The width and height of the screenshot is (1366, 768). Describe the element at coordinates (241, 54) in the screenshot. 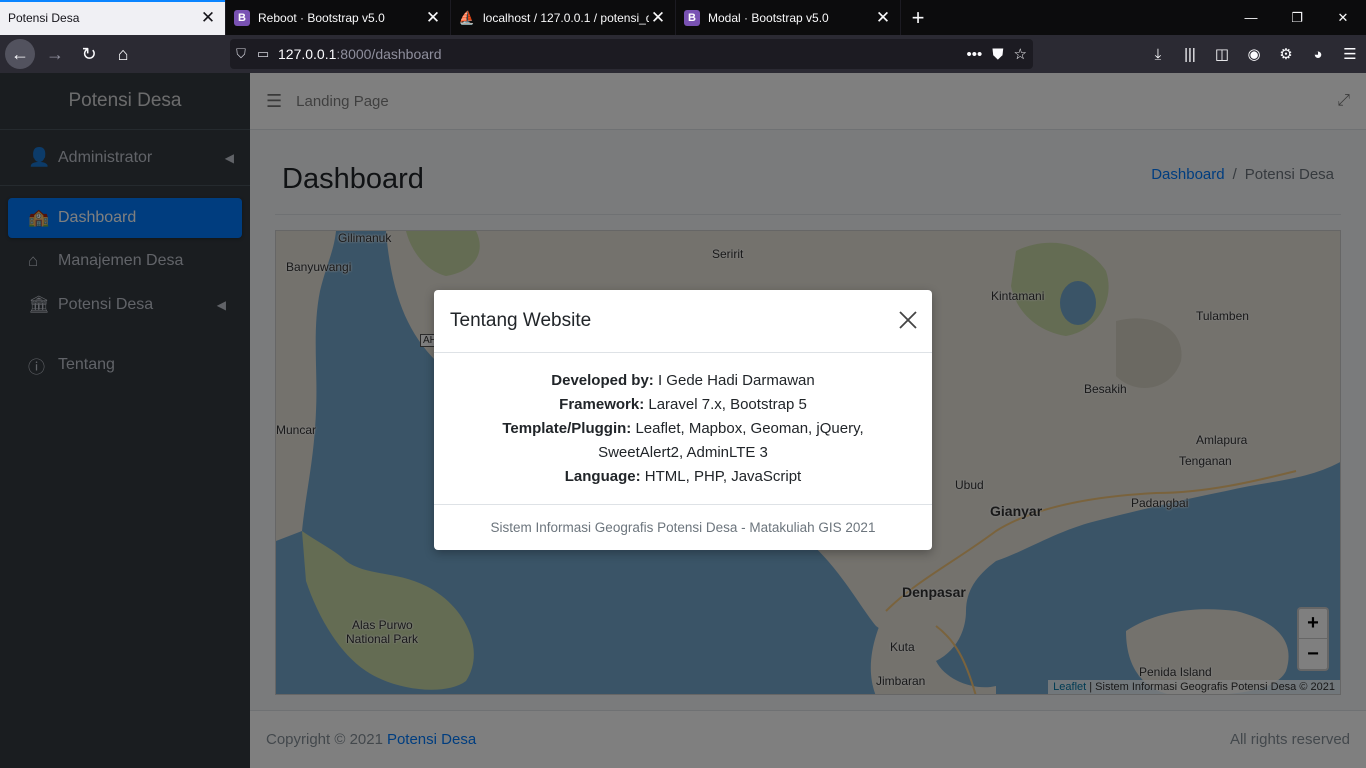

I see `shield-icon: ⛉` at that location.